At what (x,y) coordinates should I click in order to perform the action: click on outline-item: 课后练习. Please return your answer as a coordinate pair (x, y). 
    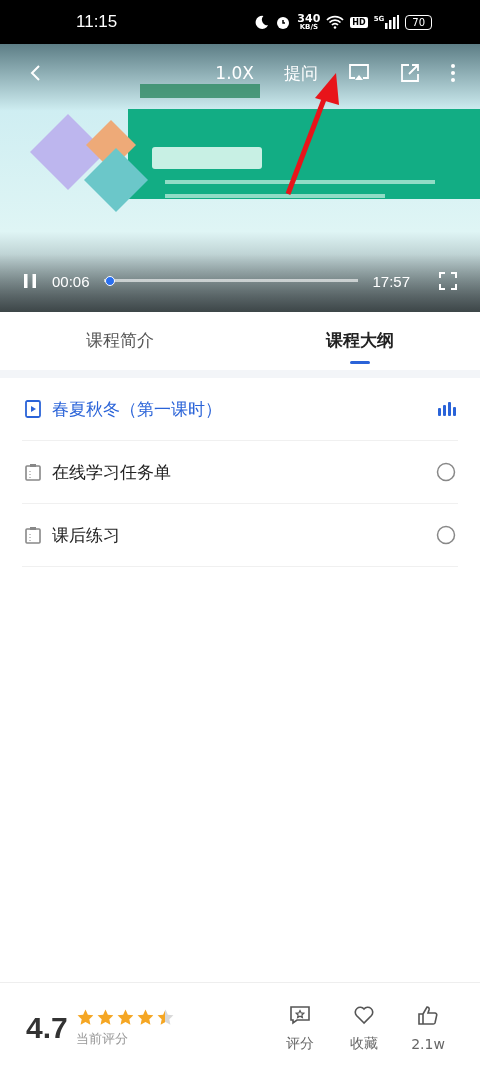
    Looking at the image, I should click on (240, 535).